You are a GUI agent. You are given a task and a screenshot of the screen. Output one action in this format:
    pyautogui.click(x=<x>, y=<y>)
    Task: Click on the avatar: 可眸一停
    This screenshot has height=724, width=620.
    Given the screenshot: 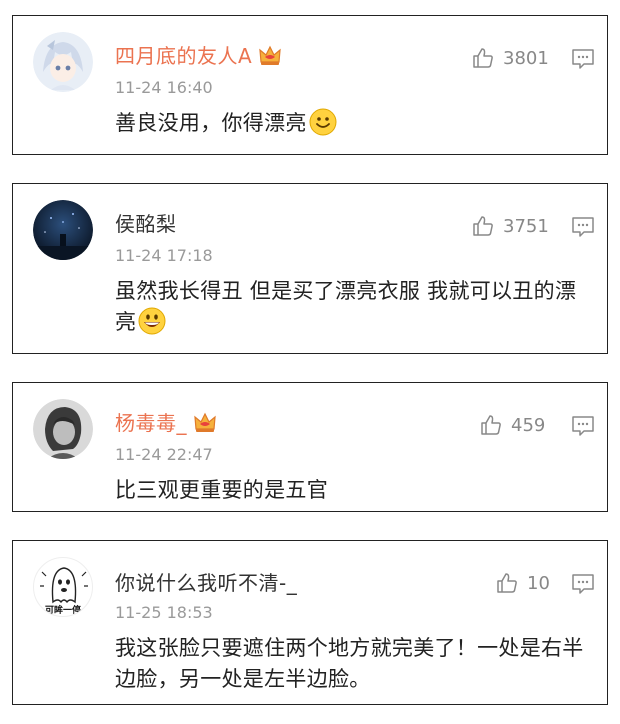 What is the action you would take?
    pyautogui.click(x=63, y=587)
    